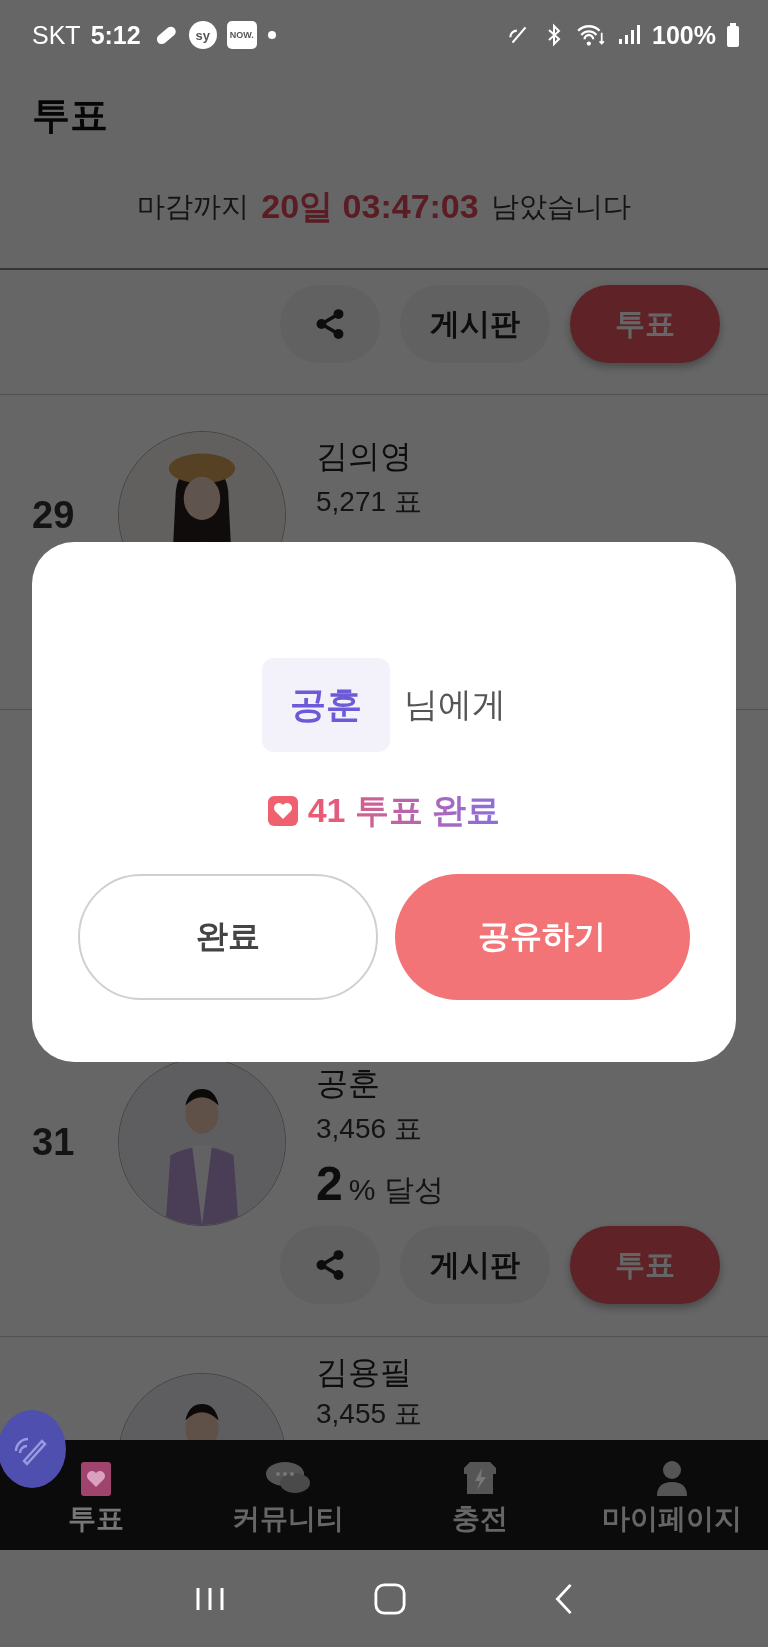 The width and height of the screenshot is (768, 1647). Describe the element at coordinates (54, 515) in the screenshot. I see `rank-number: 29` at that location.